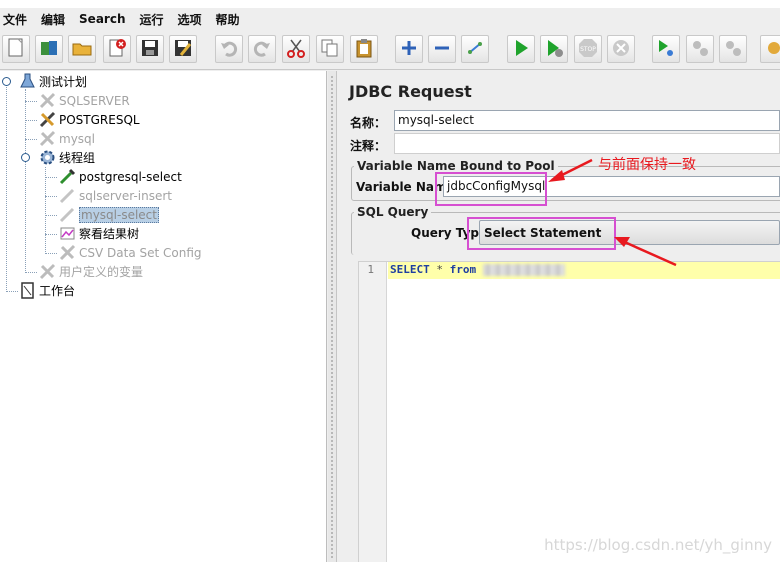 The width and height of the screenshot is (780, 562). What do you see at coordinates (554, 49) in the screenshot?
I see `start-no-pause-button` at bounding box center [554, 49].